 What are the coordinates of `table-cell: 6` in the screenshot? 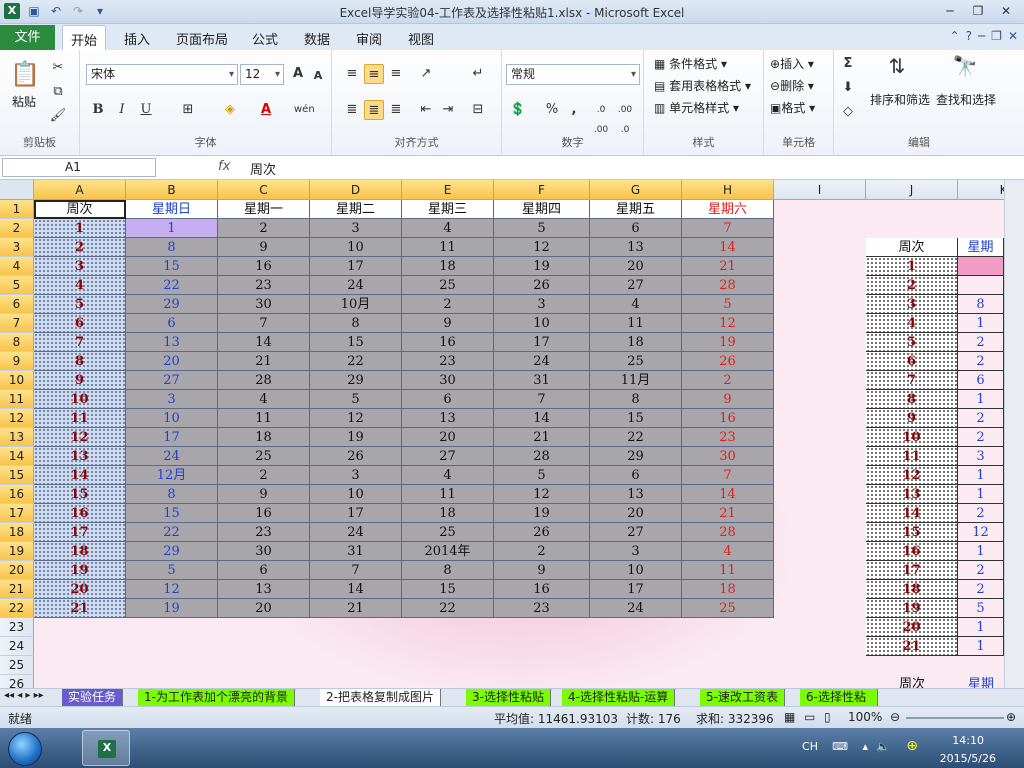 It's located at (80, 323).